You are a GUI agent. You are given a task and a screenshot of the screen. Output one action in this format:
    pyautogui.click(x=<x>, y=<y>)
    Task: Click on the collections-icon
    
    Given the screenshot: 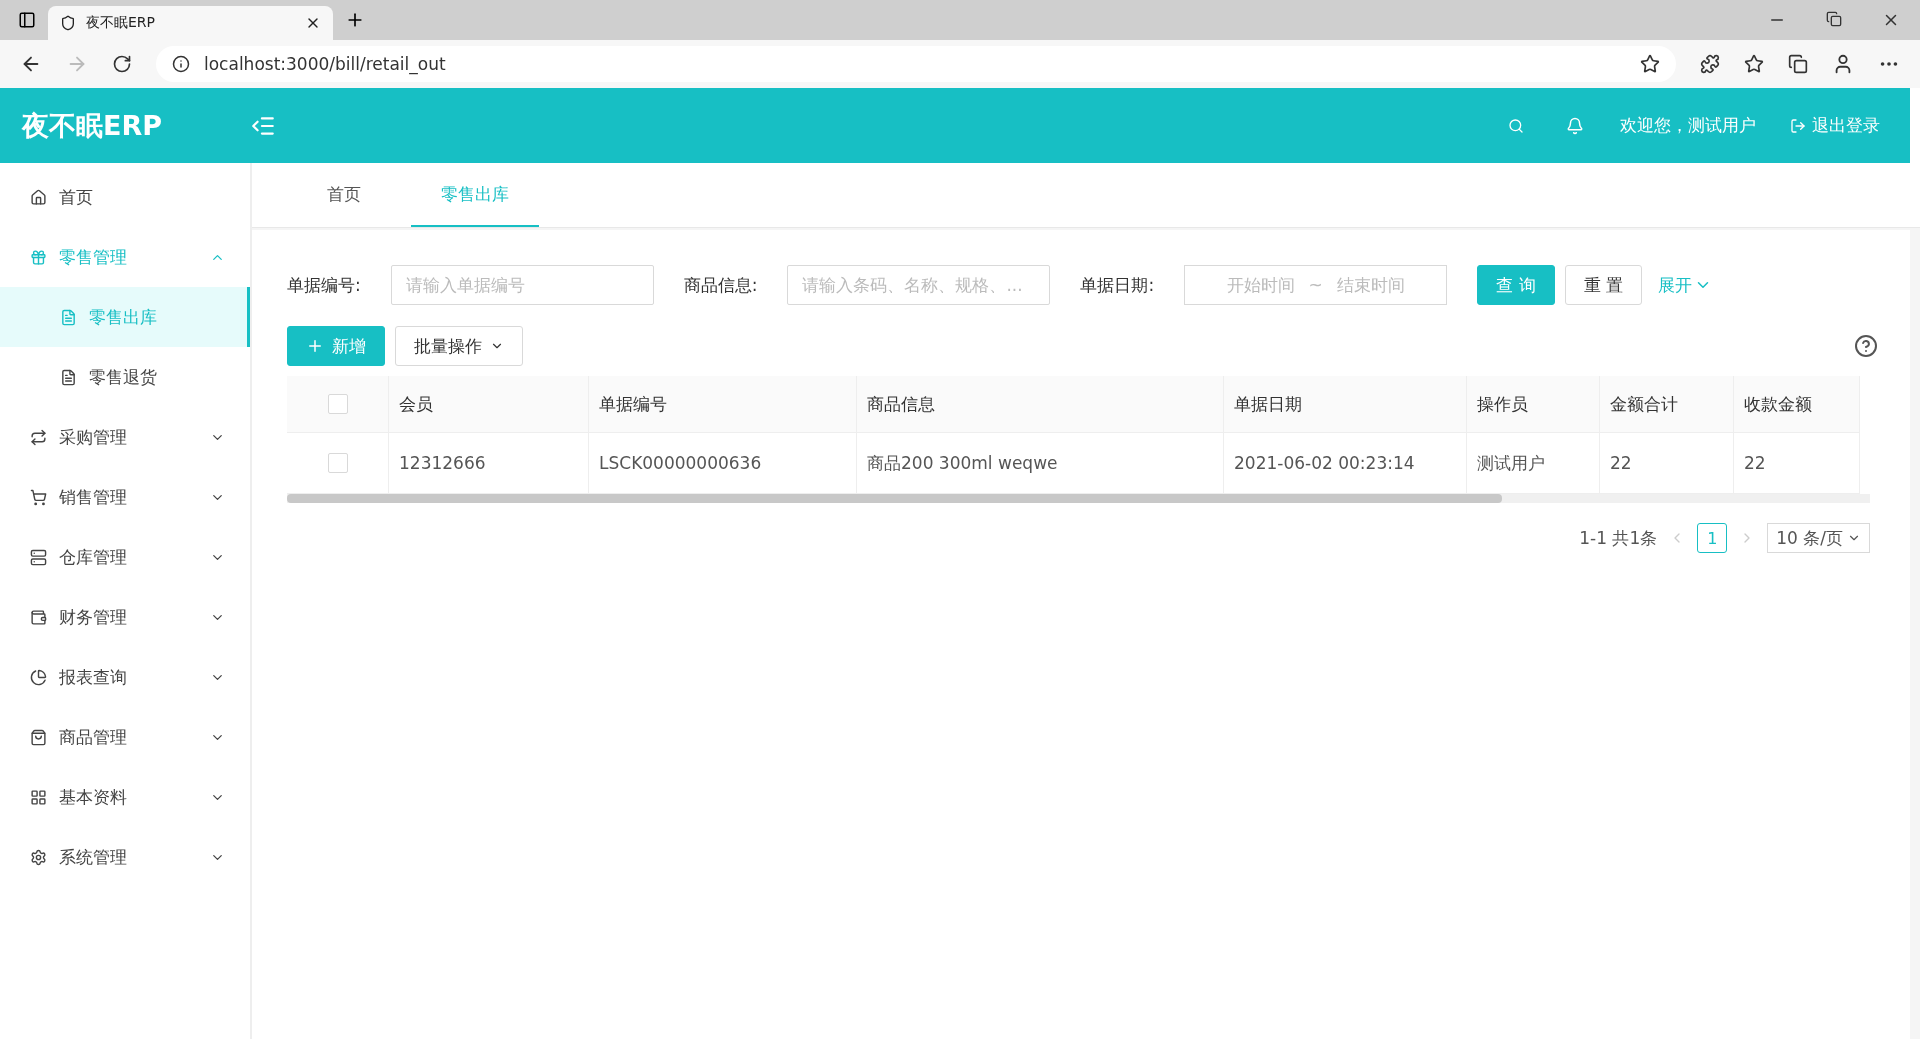 What is the action you would take?
    pyautogui.click(x=1798, y=64)
    